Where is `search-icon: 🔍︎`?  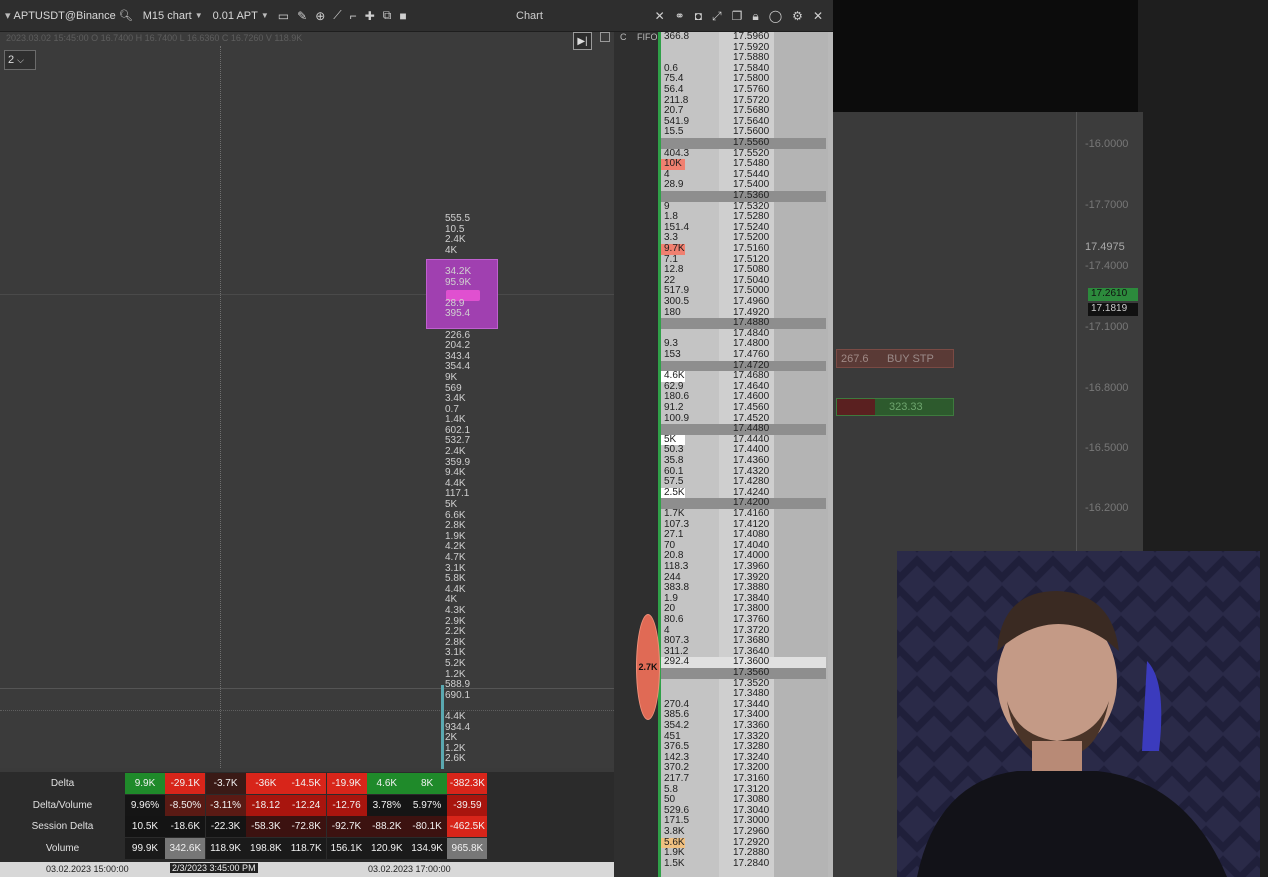 search-icon: 🔍︎ is located at coordinates (126, 15).